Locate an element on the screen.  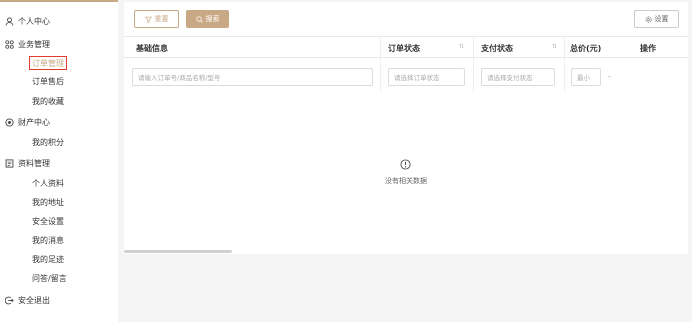
sidebar-item-label: 安全退出 is located at coordinates (34, 300).